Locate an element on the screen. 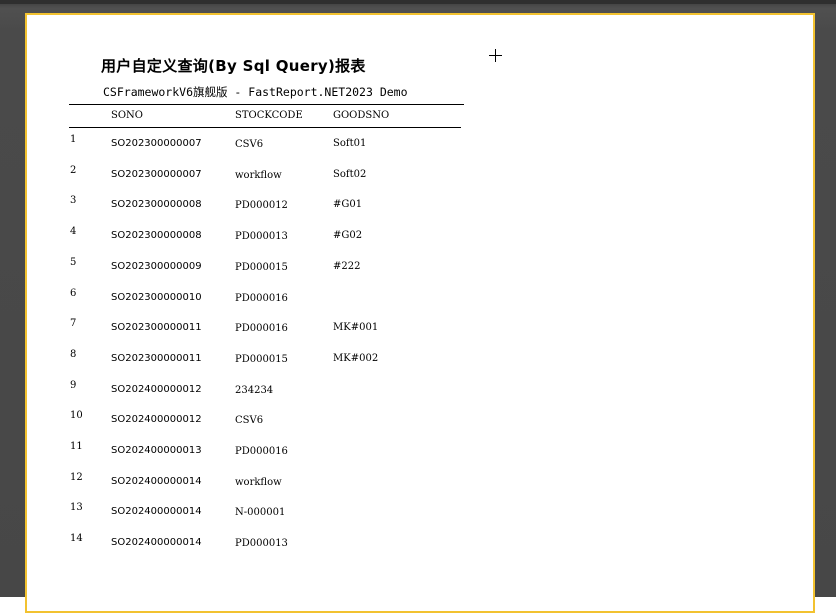  cell-stockcode: PD000012 is located at coordinates (261, 206).